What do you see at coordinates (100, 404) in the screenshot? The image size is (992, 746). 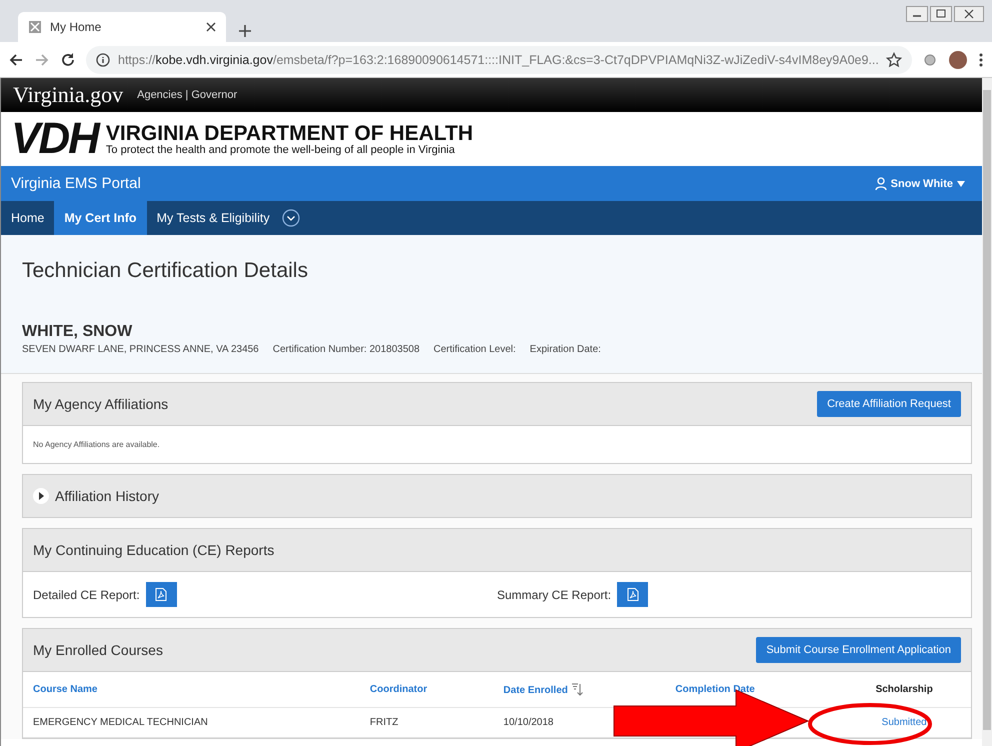 I see `panel-title: My Agency Affiliations` at bounding box center [100, 404].